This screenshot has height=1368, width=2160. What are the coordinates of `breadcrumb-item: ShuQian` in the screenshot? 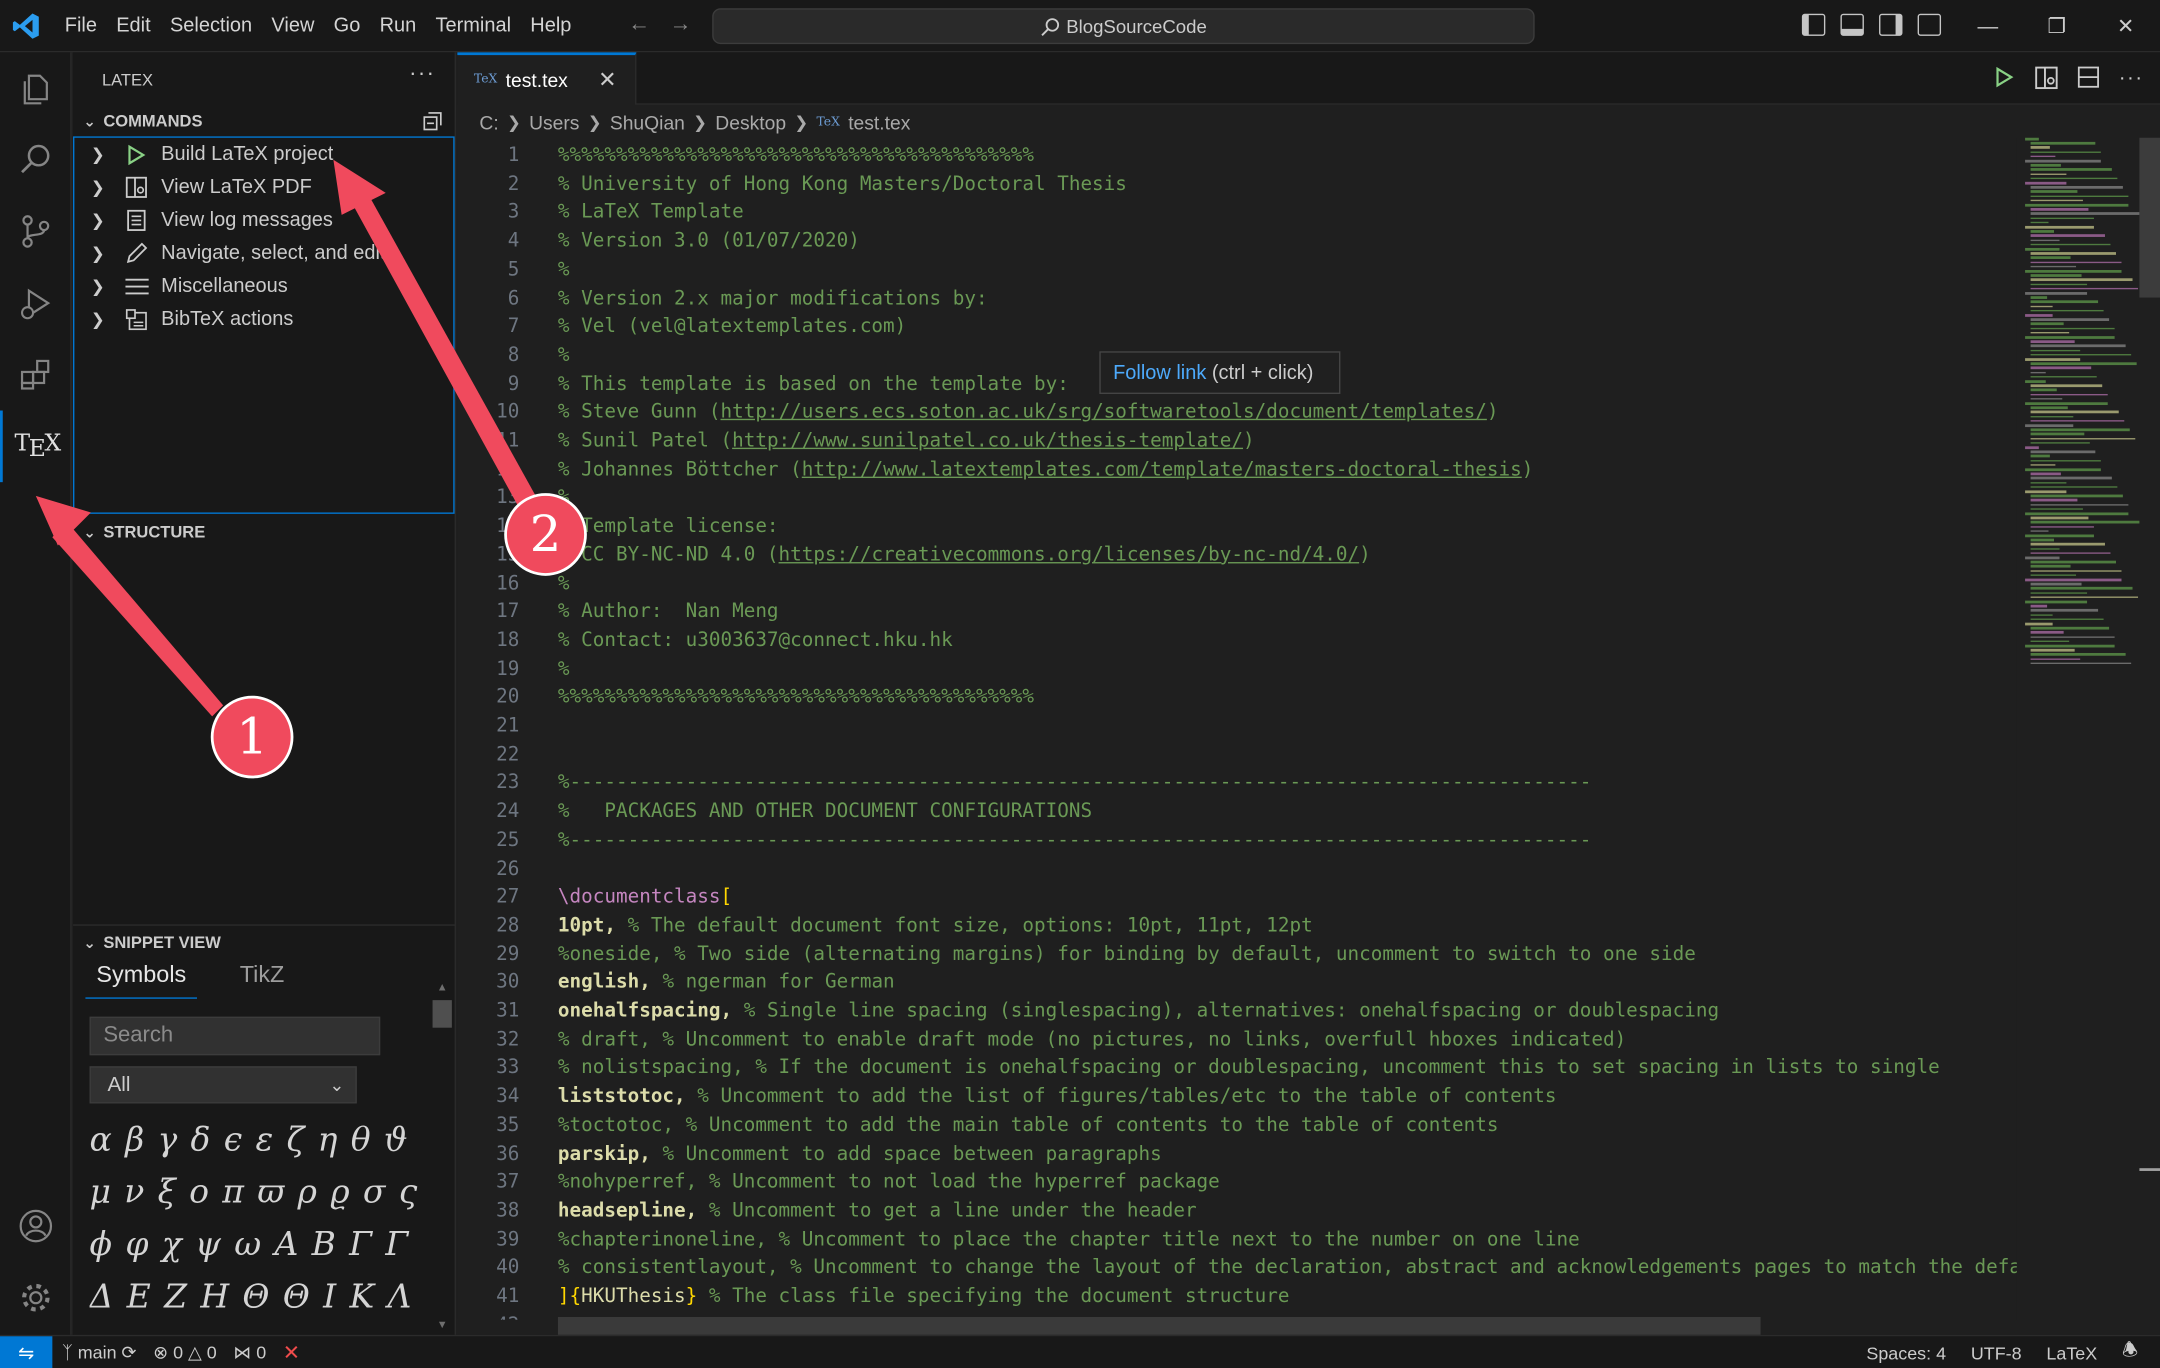 It's located at (647, 123).